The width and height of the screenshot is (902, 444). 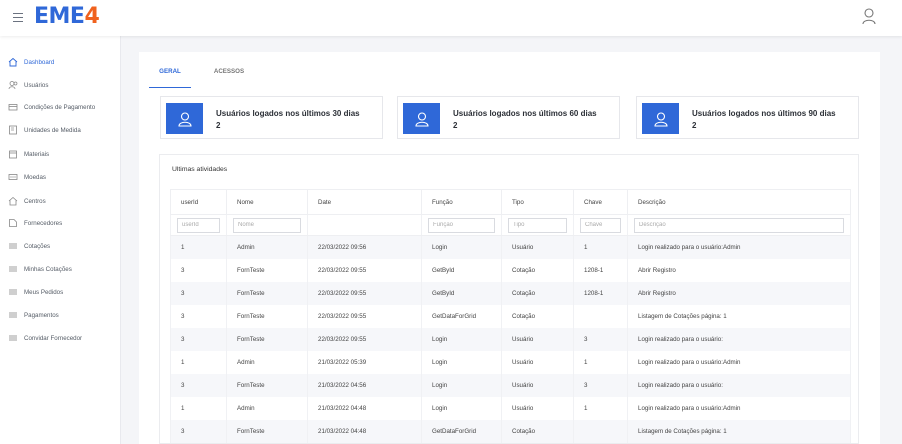 I want to click on user-profile-icon, so click(x=869, y=16).